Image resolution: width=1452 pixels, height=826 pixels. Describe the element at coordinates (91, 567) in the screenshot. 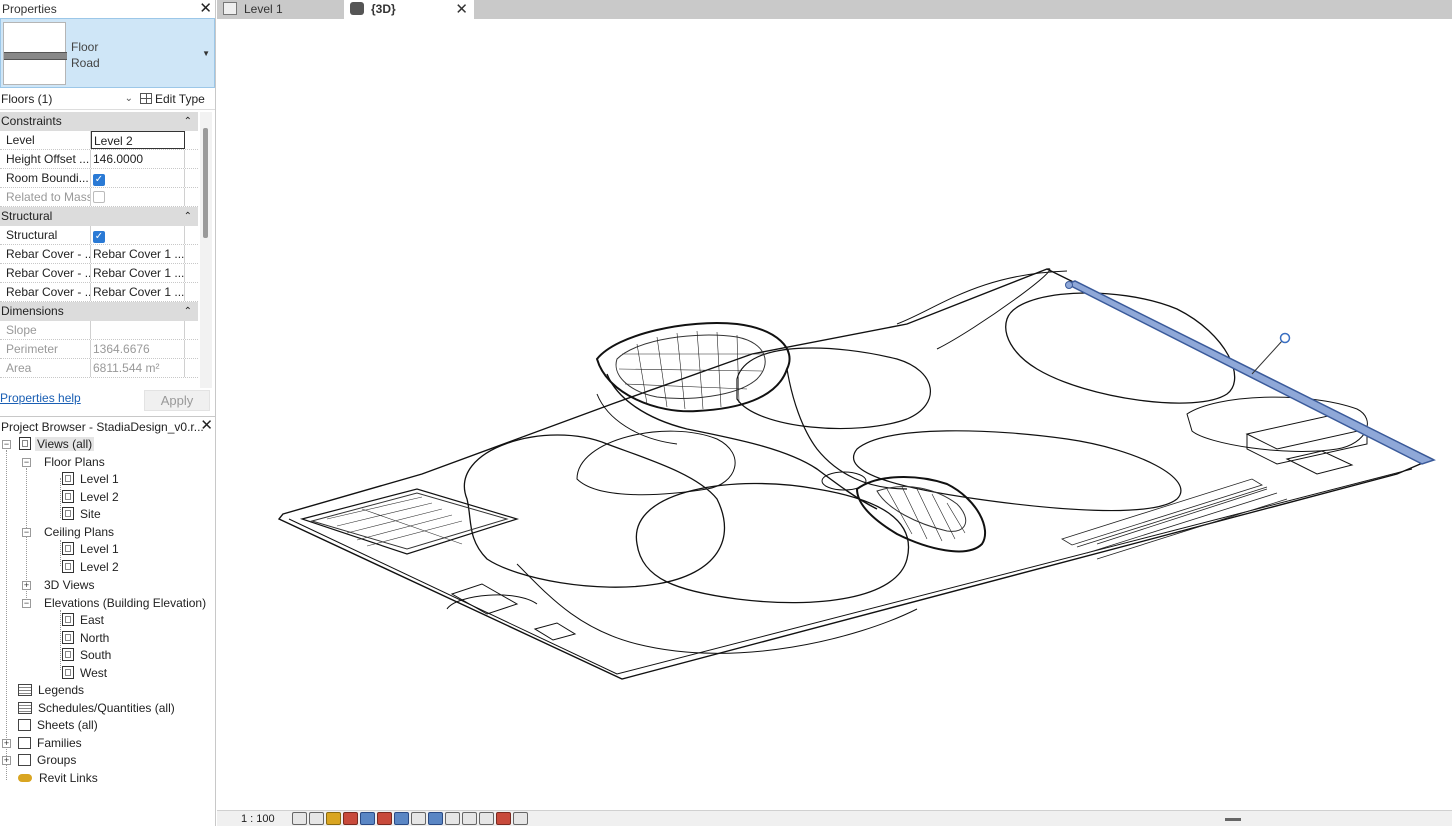

I see `tree-ceiling-plan-level-2: Level 2` at that location.